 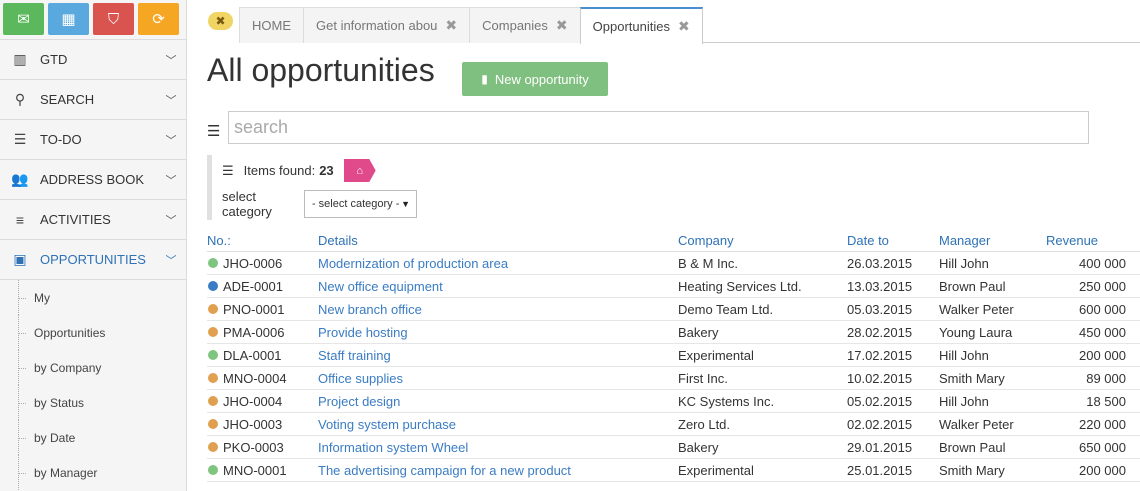 What do you see at coordinates (498, 263) in the screenshot?
I see `opportunity-details-link: Modernization of production area` at bounding box center [498, 263].